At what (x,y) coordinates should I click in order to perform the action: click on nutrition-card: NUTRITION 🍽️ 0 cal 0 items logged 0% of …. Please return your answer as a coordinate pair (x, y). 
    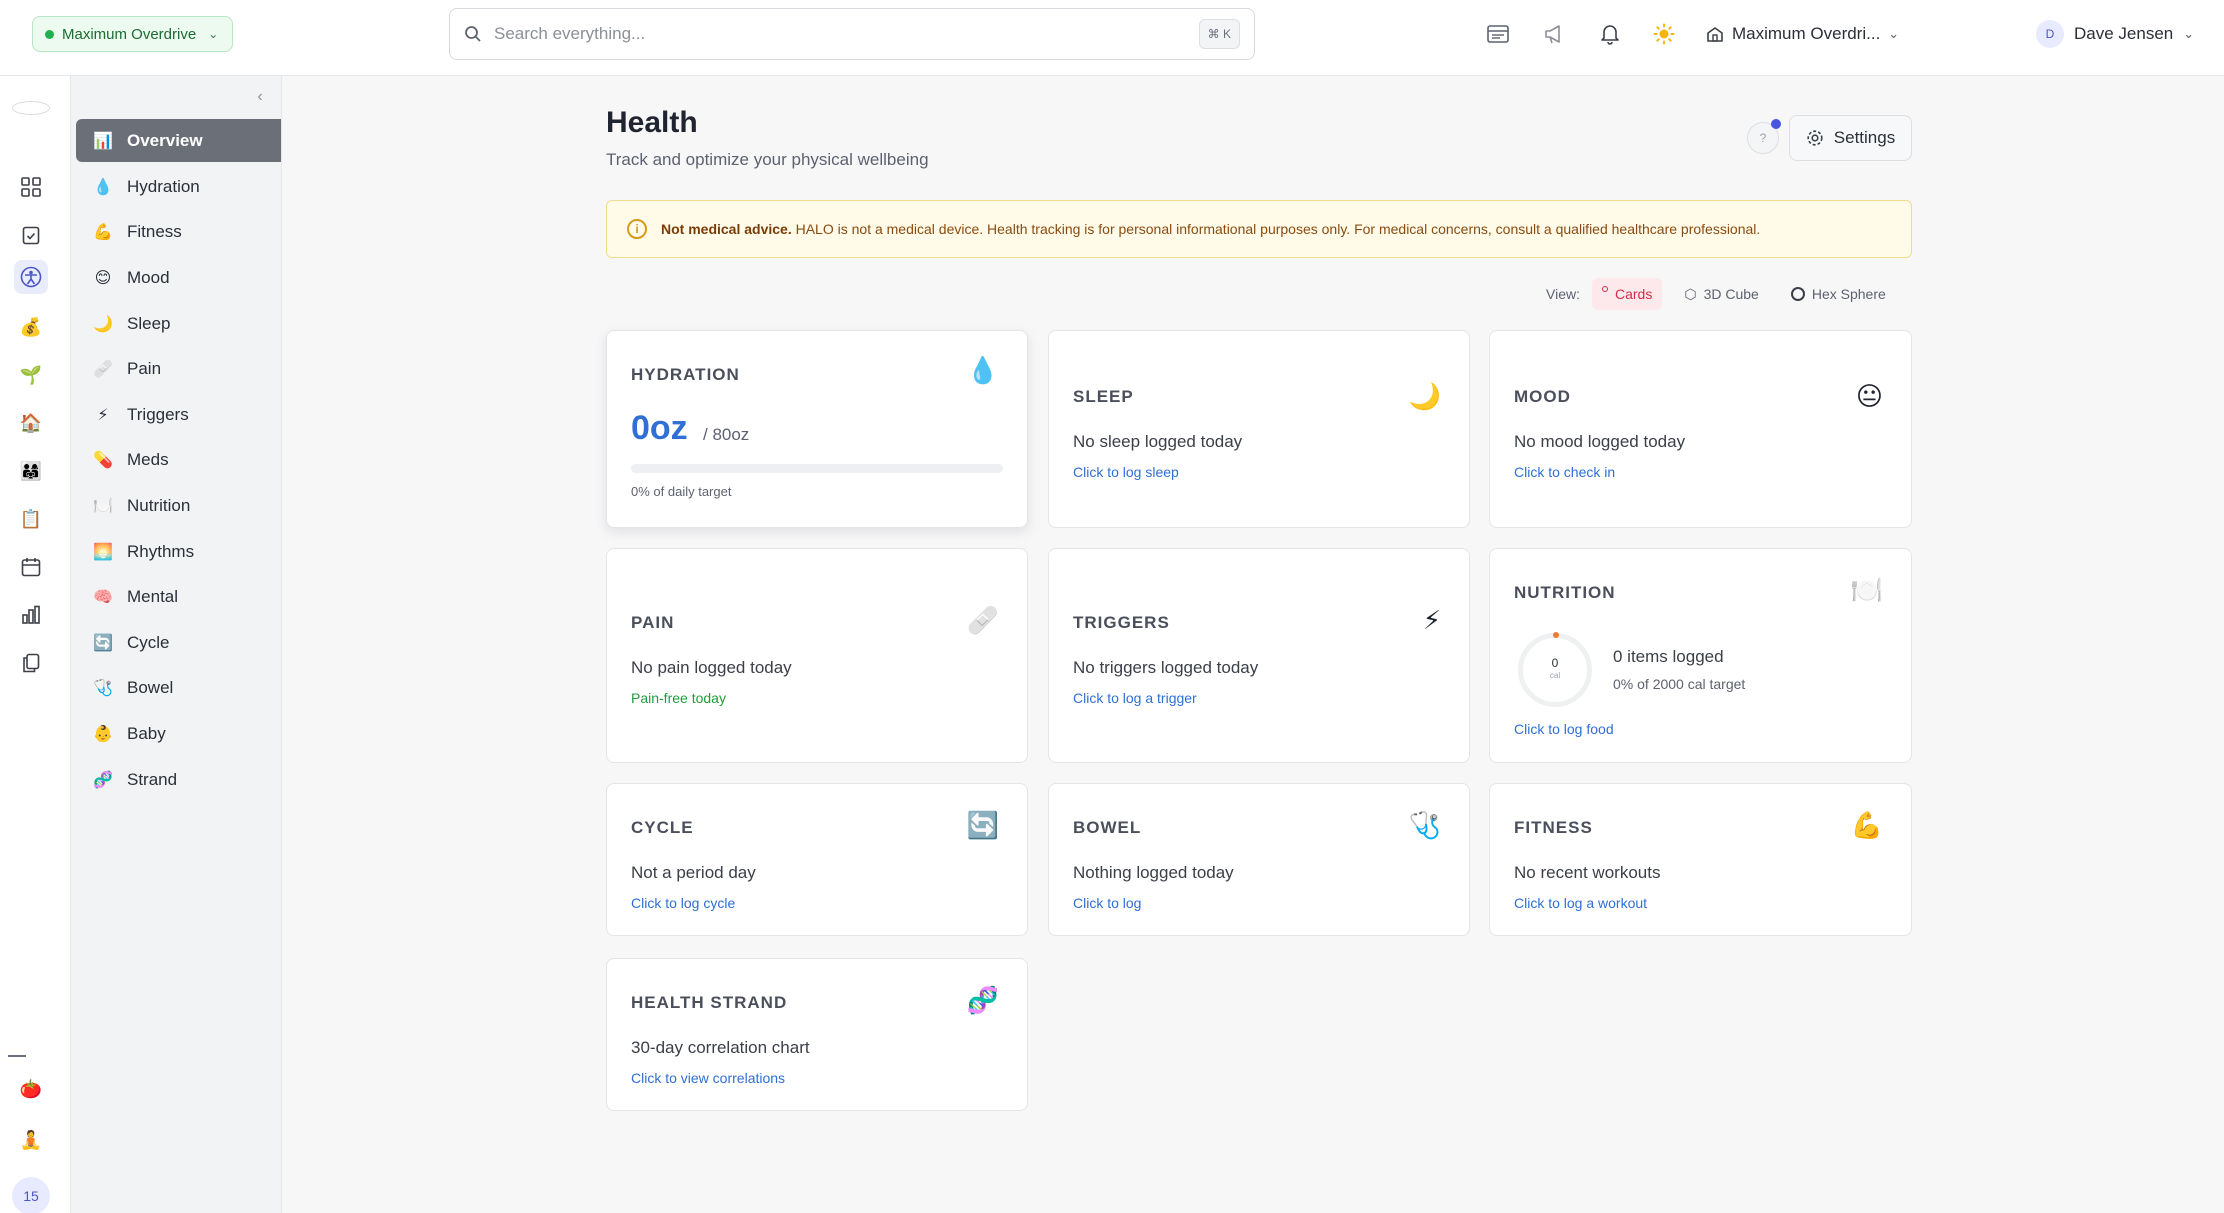
    Looking at the image, I should click on (1700, 655).